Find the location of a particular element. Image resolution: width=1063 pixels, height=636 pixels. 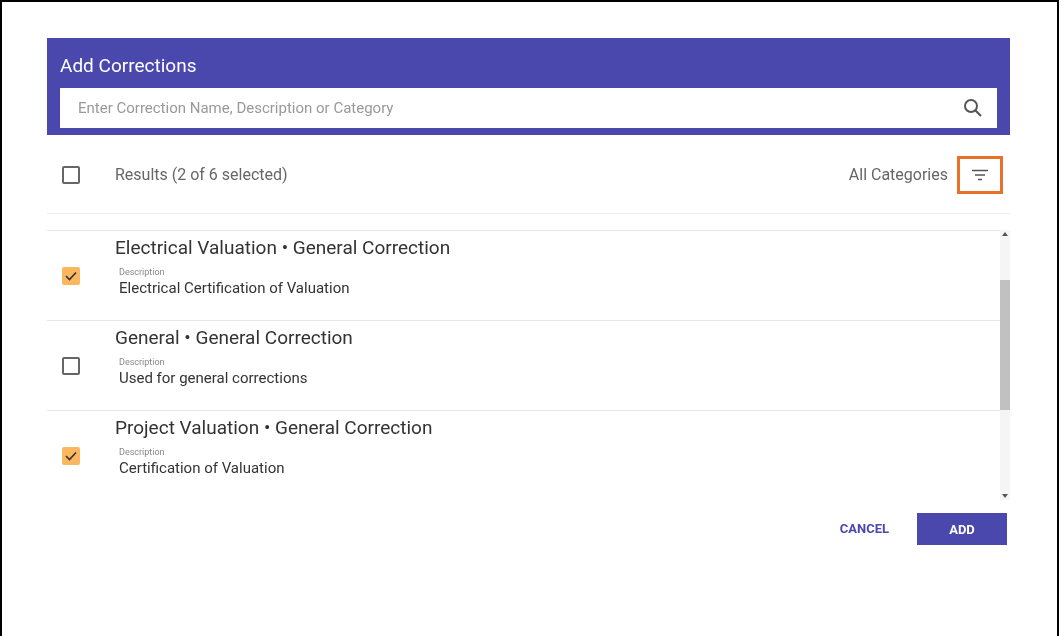

cancel-button: CANCEL is located at coordinates (864, 529).